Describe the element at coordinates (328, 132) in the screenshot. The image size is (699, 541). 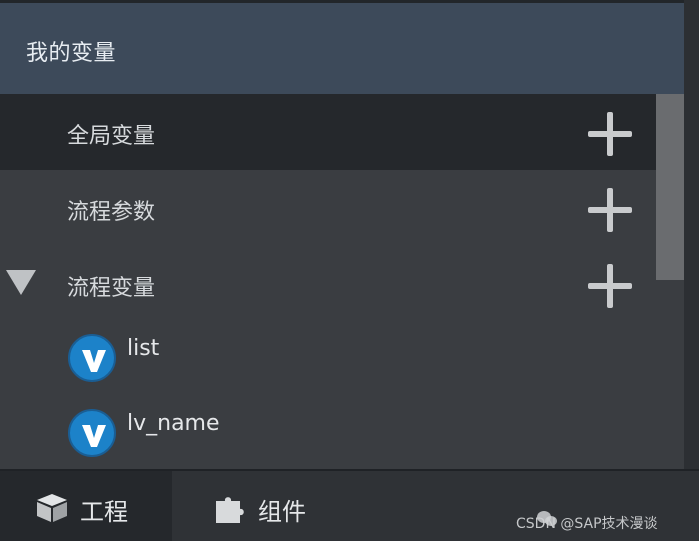
I see `tree-item-global-variables: 全局变量` at that location.